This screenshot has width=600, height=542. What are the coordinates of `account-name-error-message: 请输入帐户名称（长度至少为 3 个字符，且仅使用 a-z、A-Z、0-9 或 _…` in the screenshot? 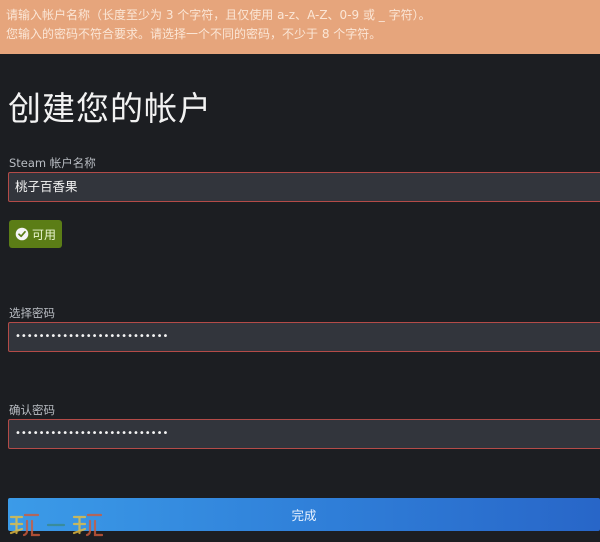 It's located at (218, 15).